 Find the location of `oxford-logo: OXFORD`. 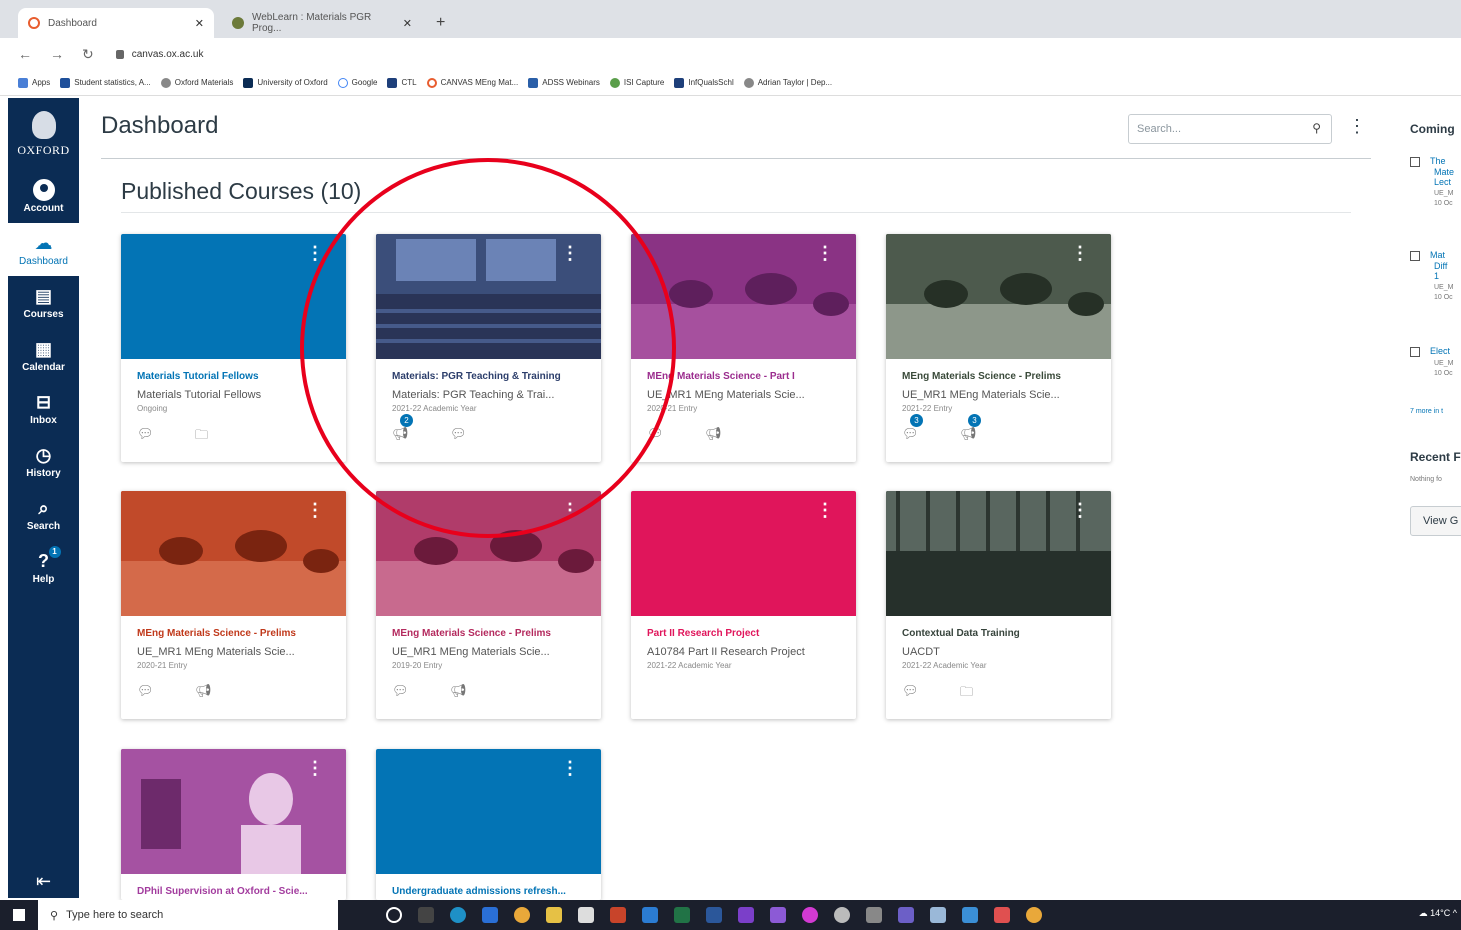

oxford-logo: OXFORD is located at coordinates (43, 134).